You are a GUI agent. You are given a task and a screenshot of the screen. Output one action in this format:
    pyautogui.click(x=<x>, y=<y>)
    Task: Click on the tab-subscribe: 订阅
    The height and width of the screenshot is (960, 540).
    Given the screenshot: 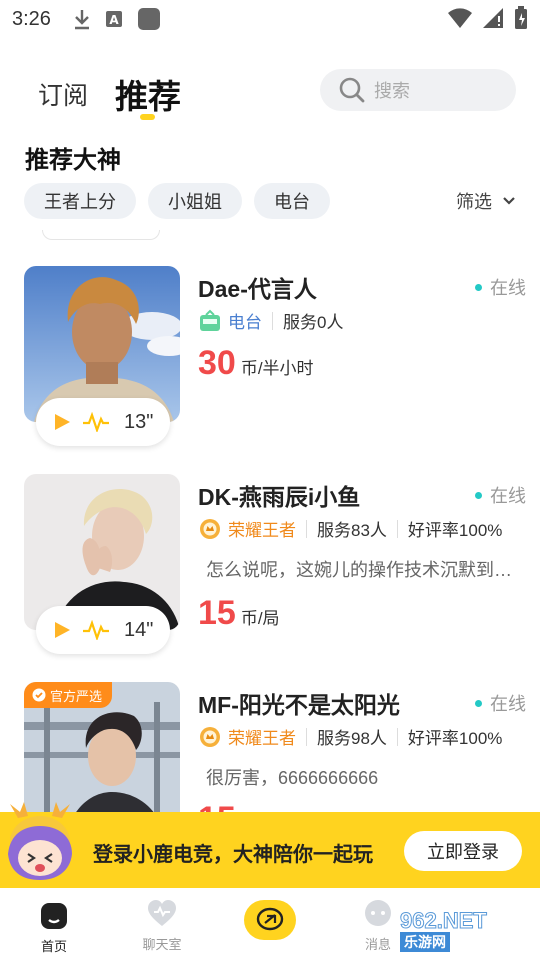 What is the action you would take?
    pyautogui.click(x=63, y=94)
    